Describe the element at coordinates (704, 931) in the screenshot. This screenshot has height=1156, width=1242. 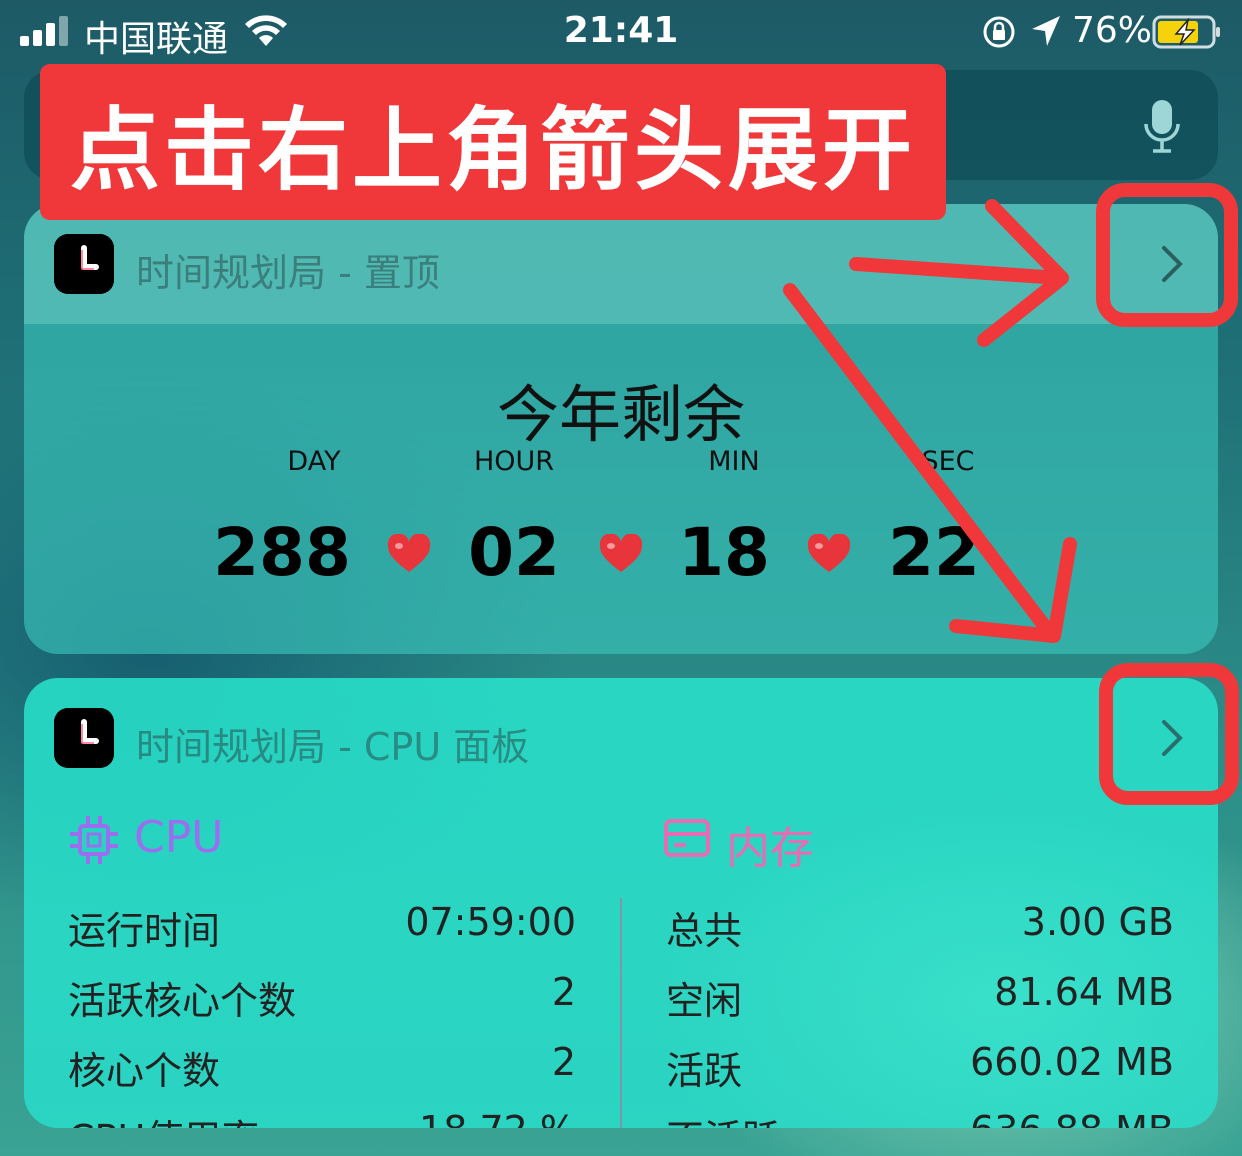
I see `memory-row-label: 总共` at that location.